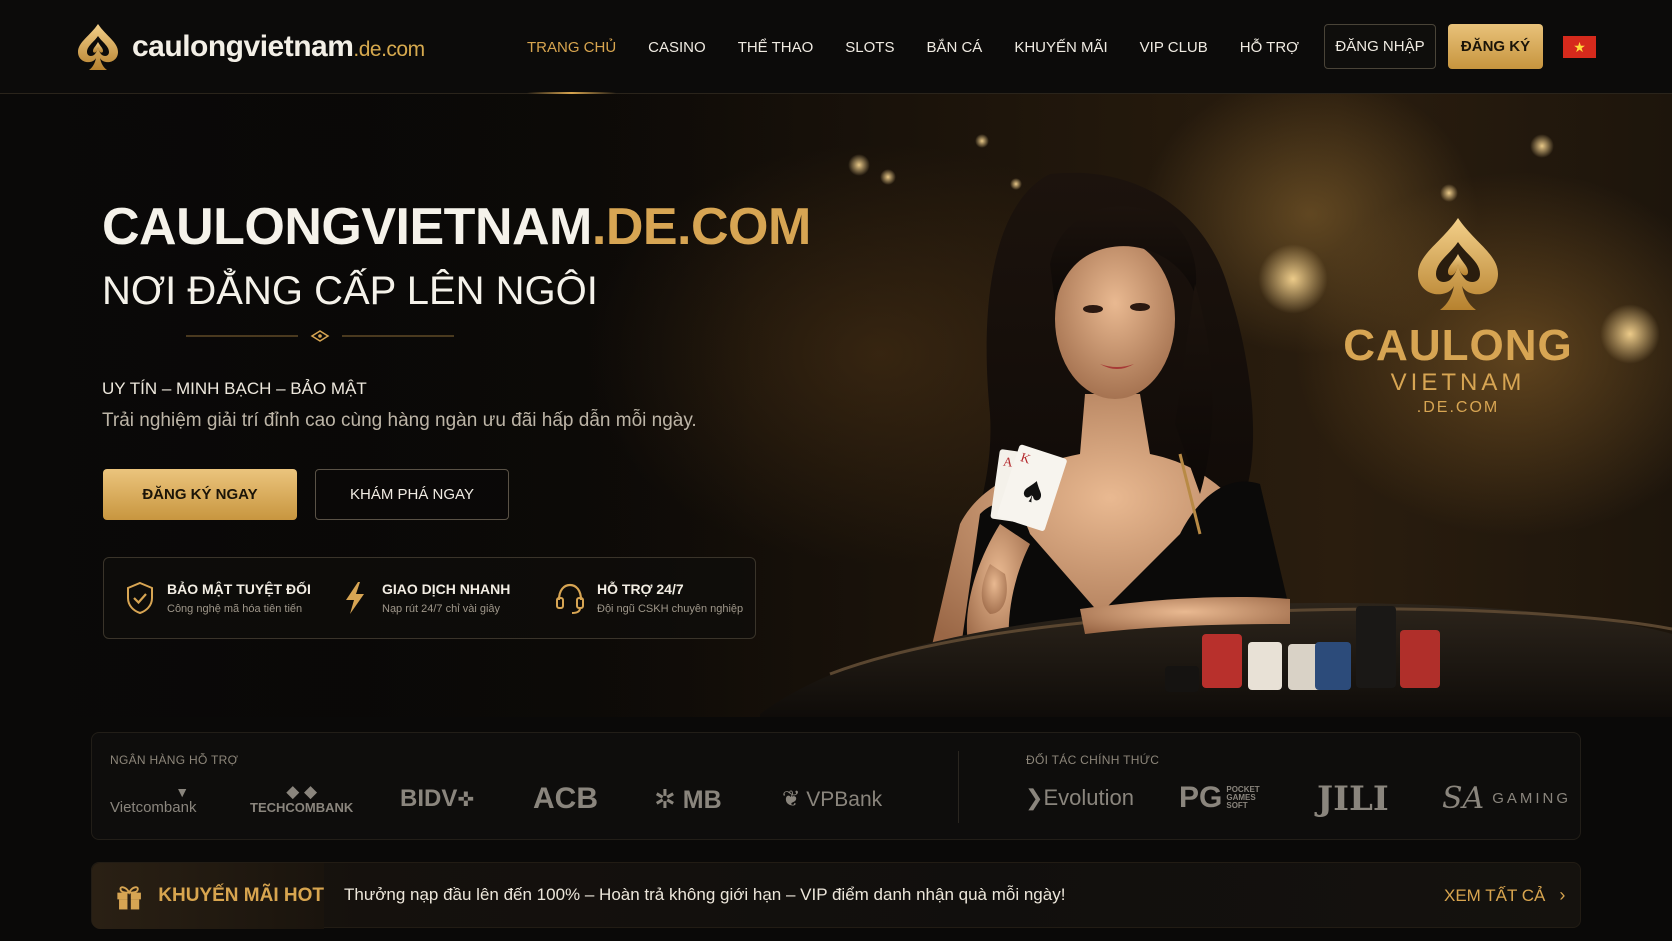 This screenshot has width=1672, height=941. What do you see at coordinates (1495, 46) in the screenshot?
I see `register-button: ĐĂNG KÝ` at bounding box center [1495, 46].